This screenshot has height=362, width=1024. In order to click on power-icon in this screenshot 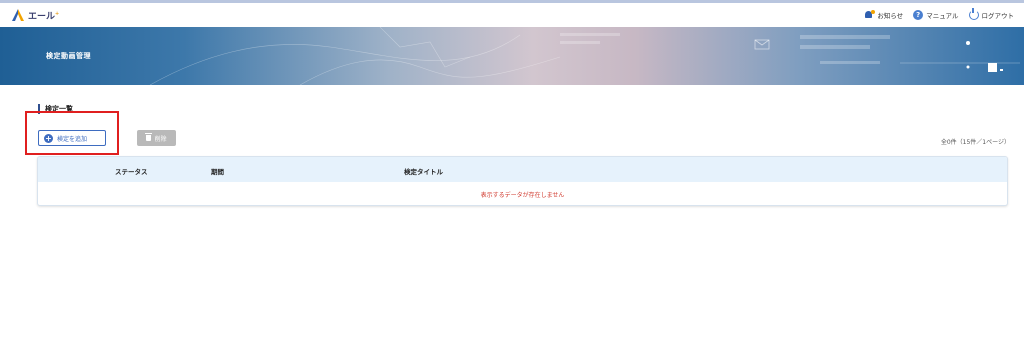, I will do `click(973, 14)`.